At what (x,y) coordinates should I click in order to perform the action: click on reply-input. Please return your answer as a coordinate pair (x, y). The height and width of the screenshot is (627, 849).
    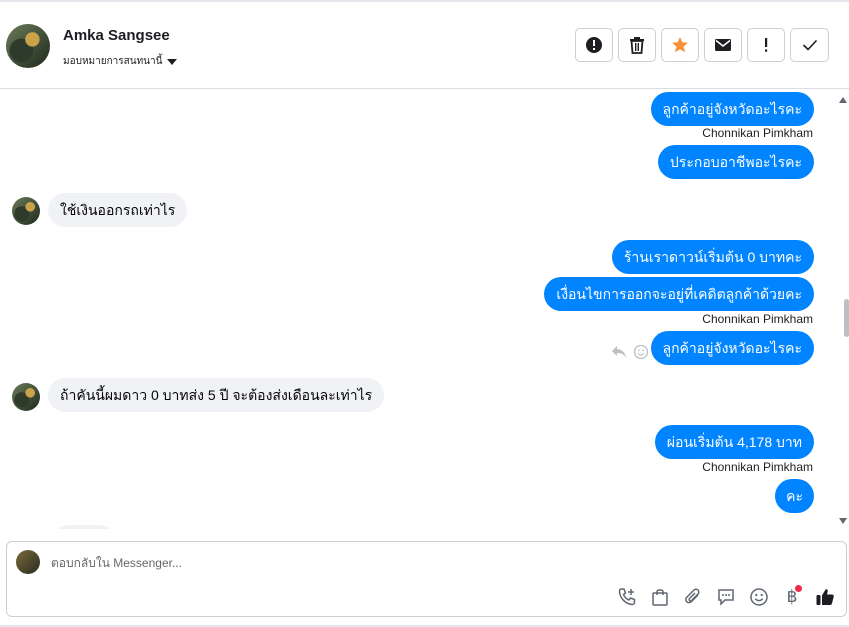
    Looking at the image, I should click on (351, 563).